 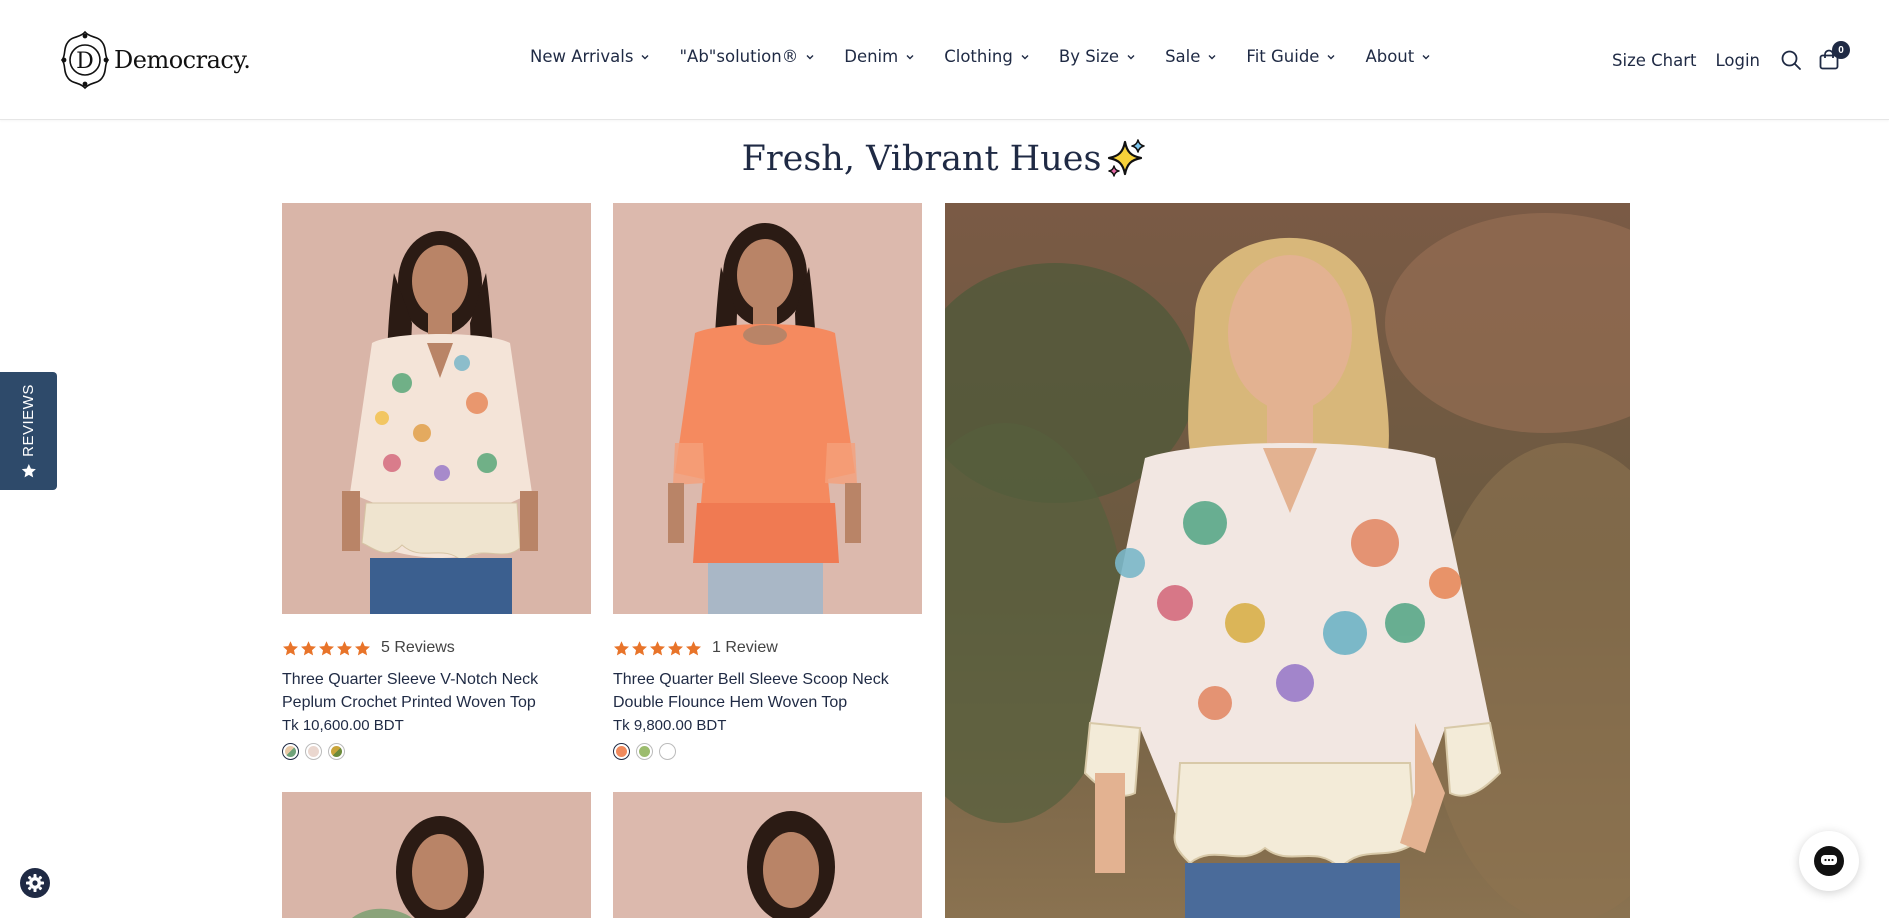 What do you see at coordinates (921, 159) in the screenshot?
I see `section-title-text: Fresh, Vibrant Hues` at bounding box center [921, 159].